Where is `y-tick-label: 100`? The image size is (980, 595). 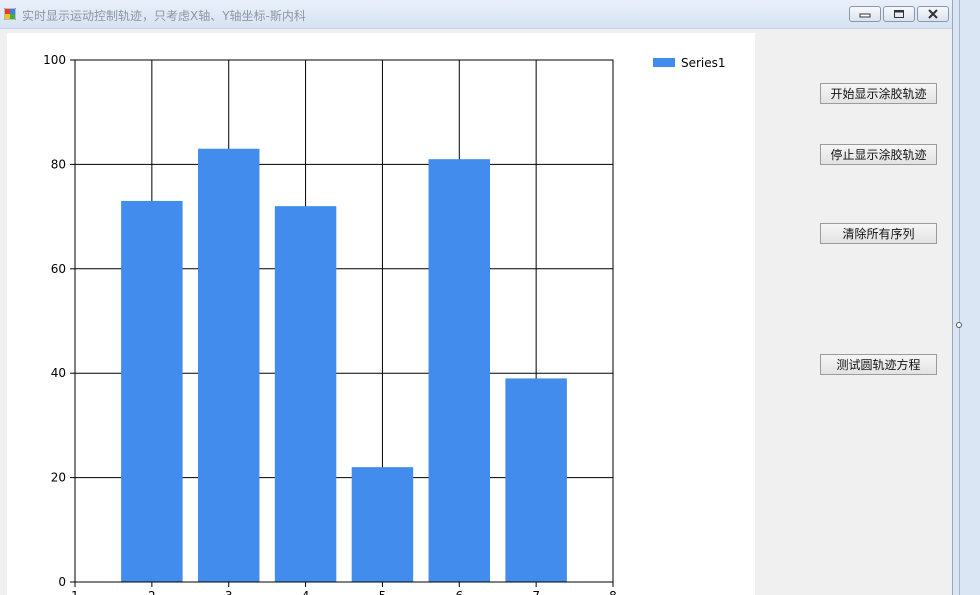 y-tick-label: 100 is located at coordinates (54, 60).